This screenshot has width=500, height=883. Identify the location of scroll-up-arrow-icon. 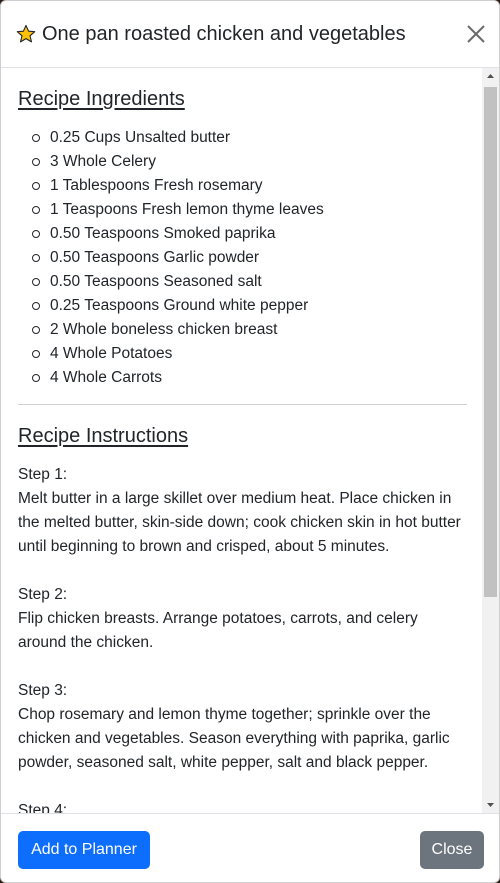
(490, 76).